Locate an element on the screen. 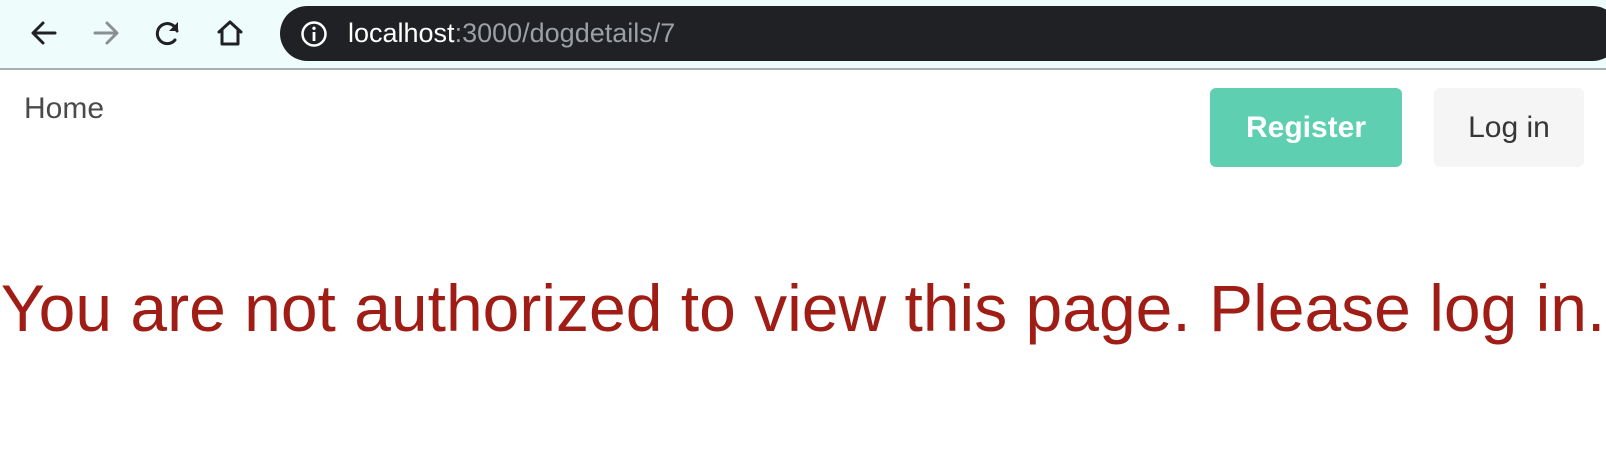  forward-icon is located at coordinates (106, 33).